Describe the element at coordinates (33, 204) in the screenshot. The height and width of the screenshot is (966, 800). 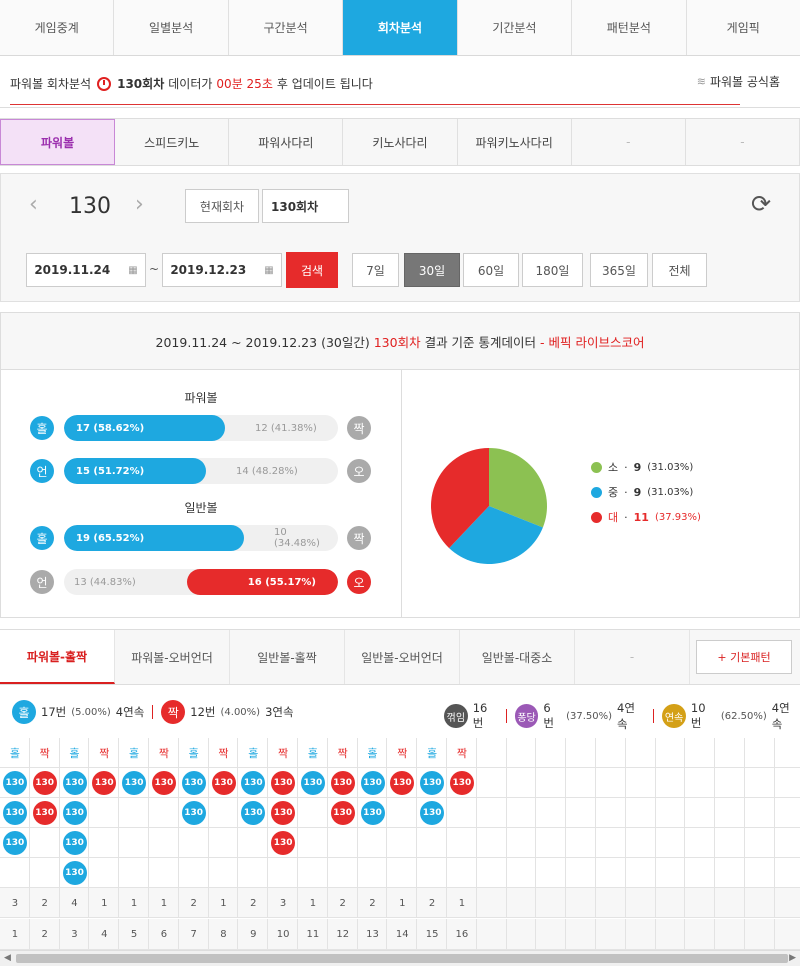
I see `prev-round-icon: ‹` at that location.